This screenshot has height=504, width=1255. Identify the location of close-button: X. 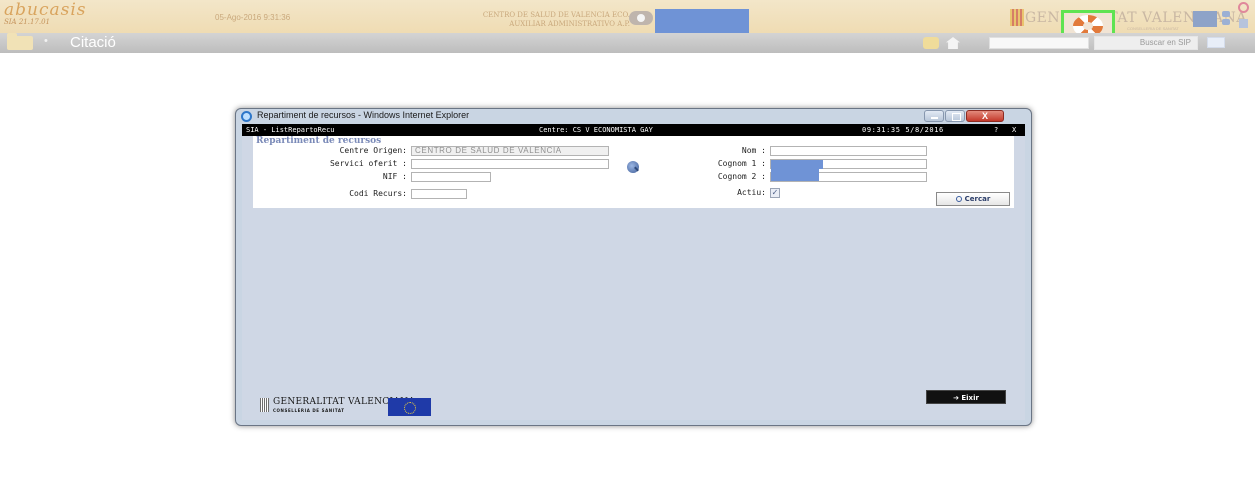
(985, 116).